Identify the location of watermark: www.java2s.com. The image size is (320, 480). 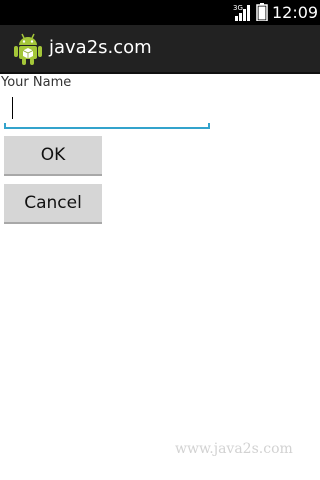
(234, 449).